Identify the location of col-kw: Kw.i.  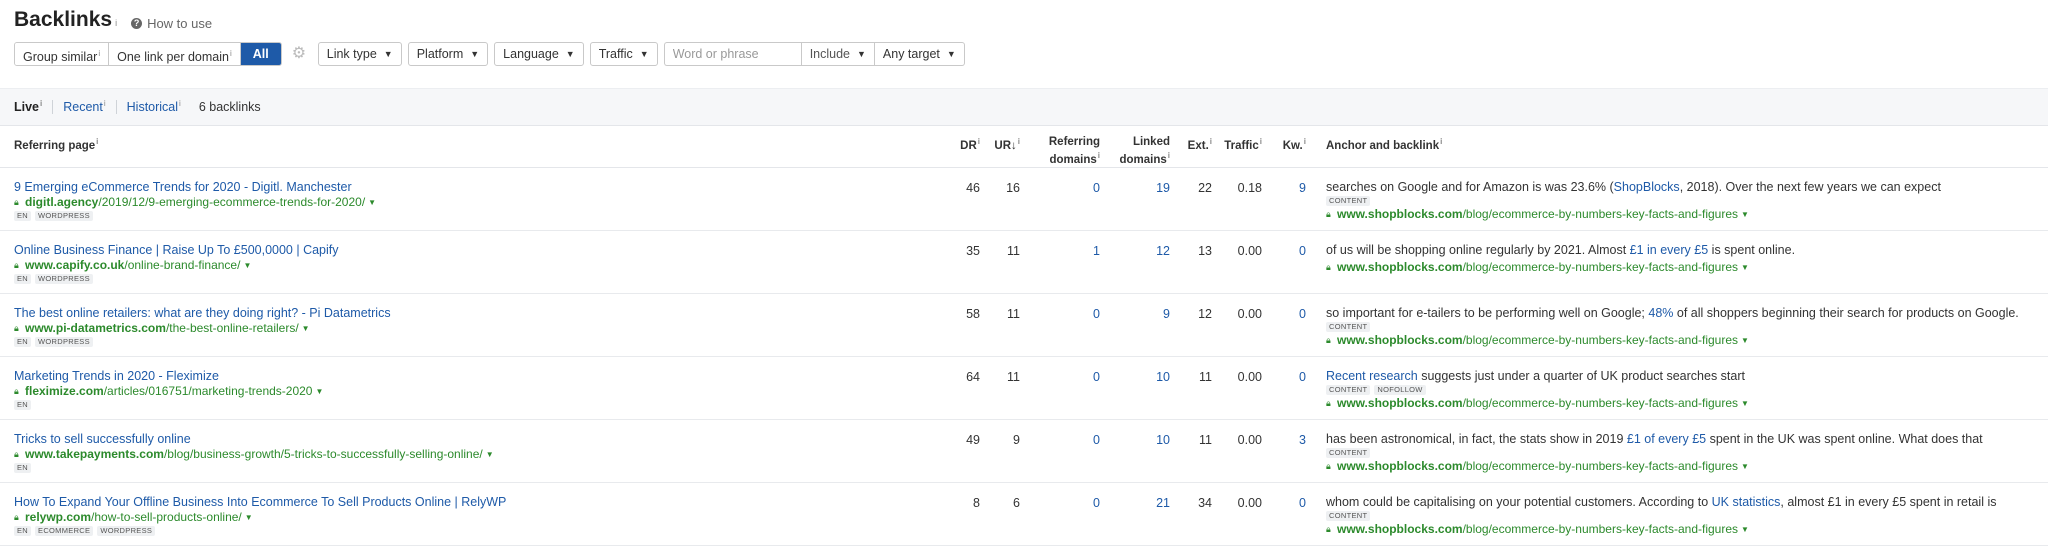
(1284, 146).